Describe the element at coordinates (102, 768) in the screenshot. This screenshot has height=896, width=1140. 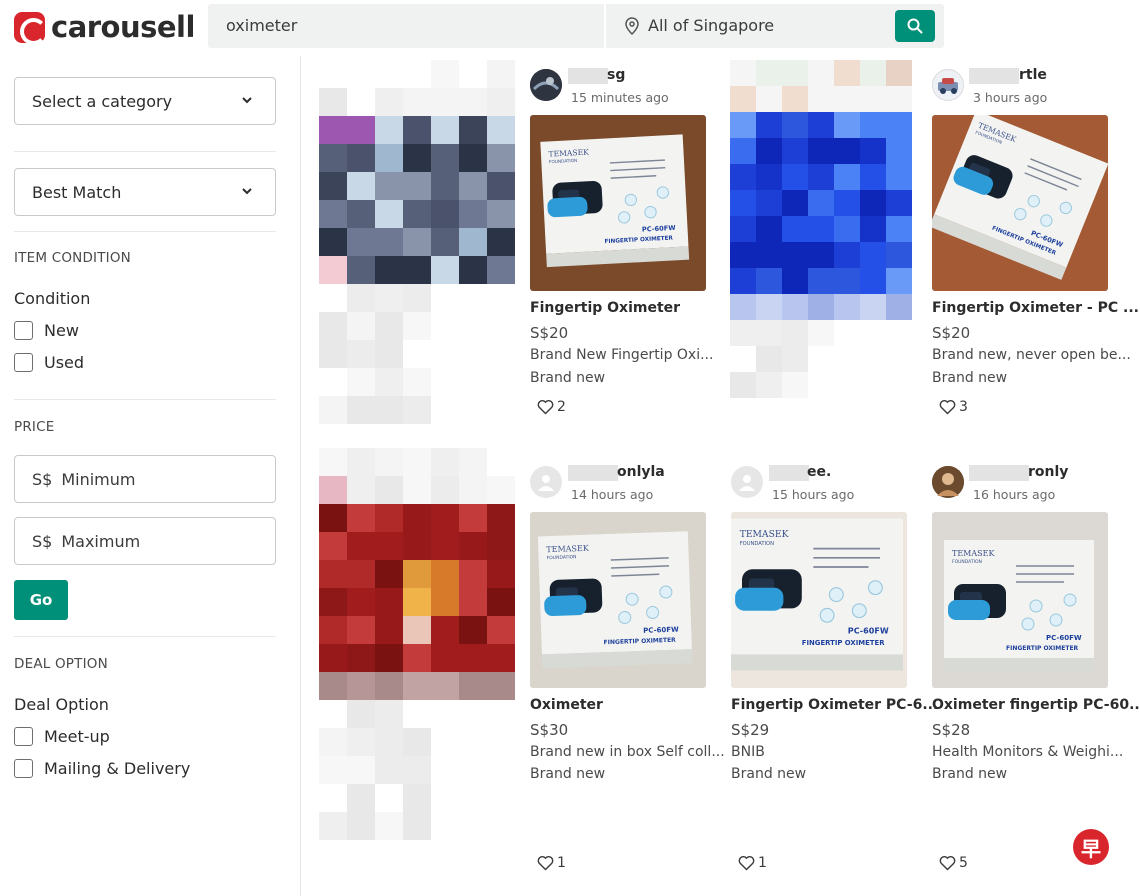
I see `deal-mailing-checkbox: Mailing & Delivery` at that location.